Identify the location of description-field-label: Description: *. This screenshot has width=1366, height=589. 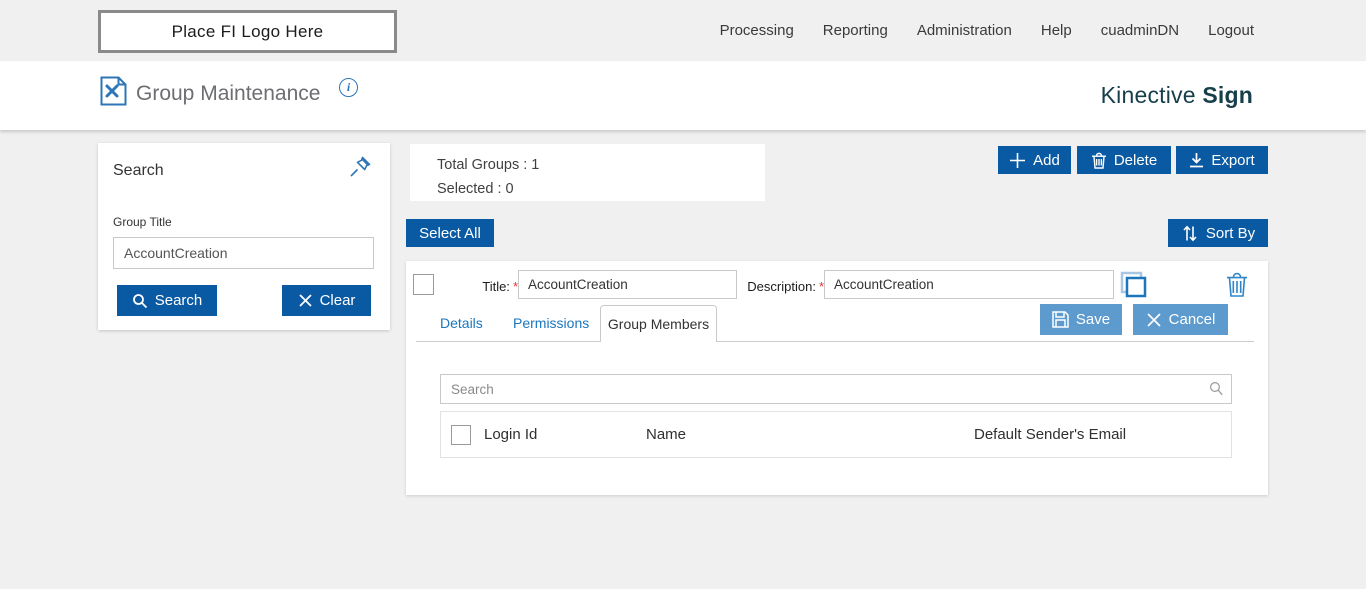
(785, 286).